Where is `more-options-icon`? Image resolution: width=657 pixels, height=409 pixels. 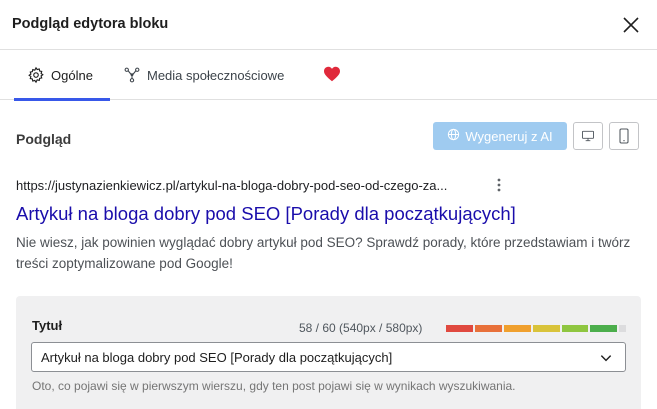
more-options-icon is located at coordinates (499, 185).